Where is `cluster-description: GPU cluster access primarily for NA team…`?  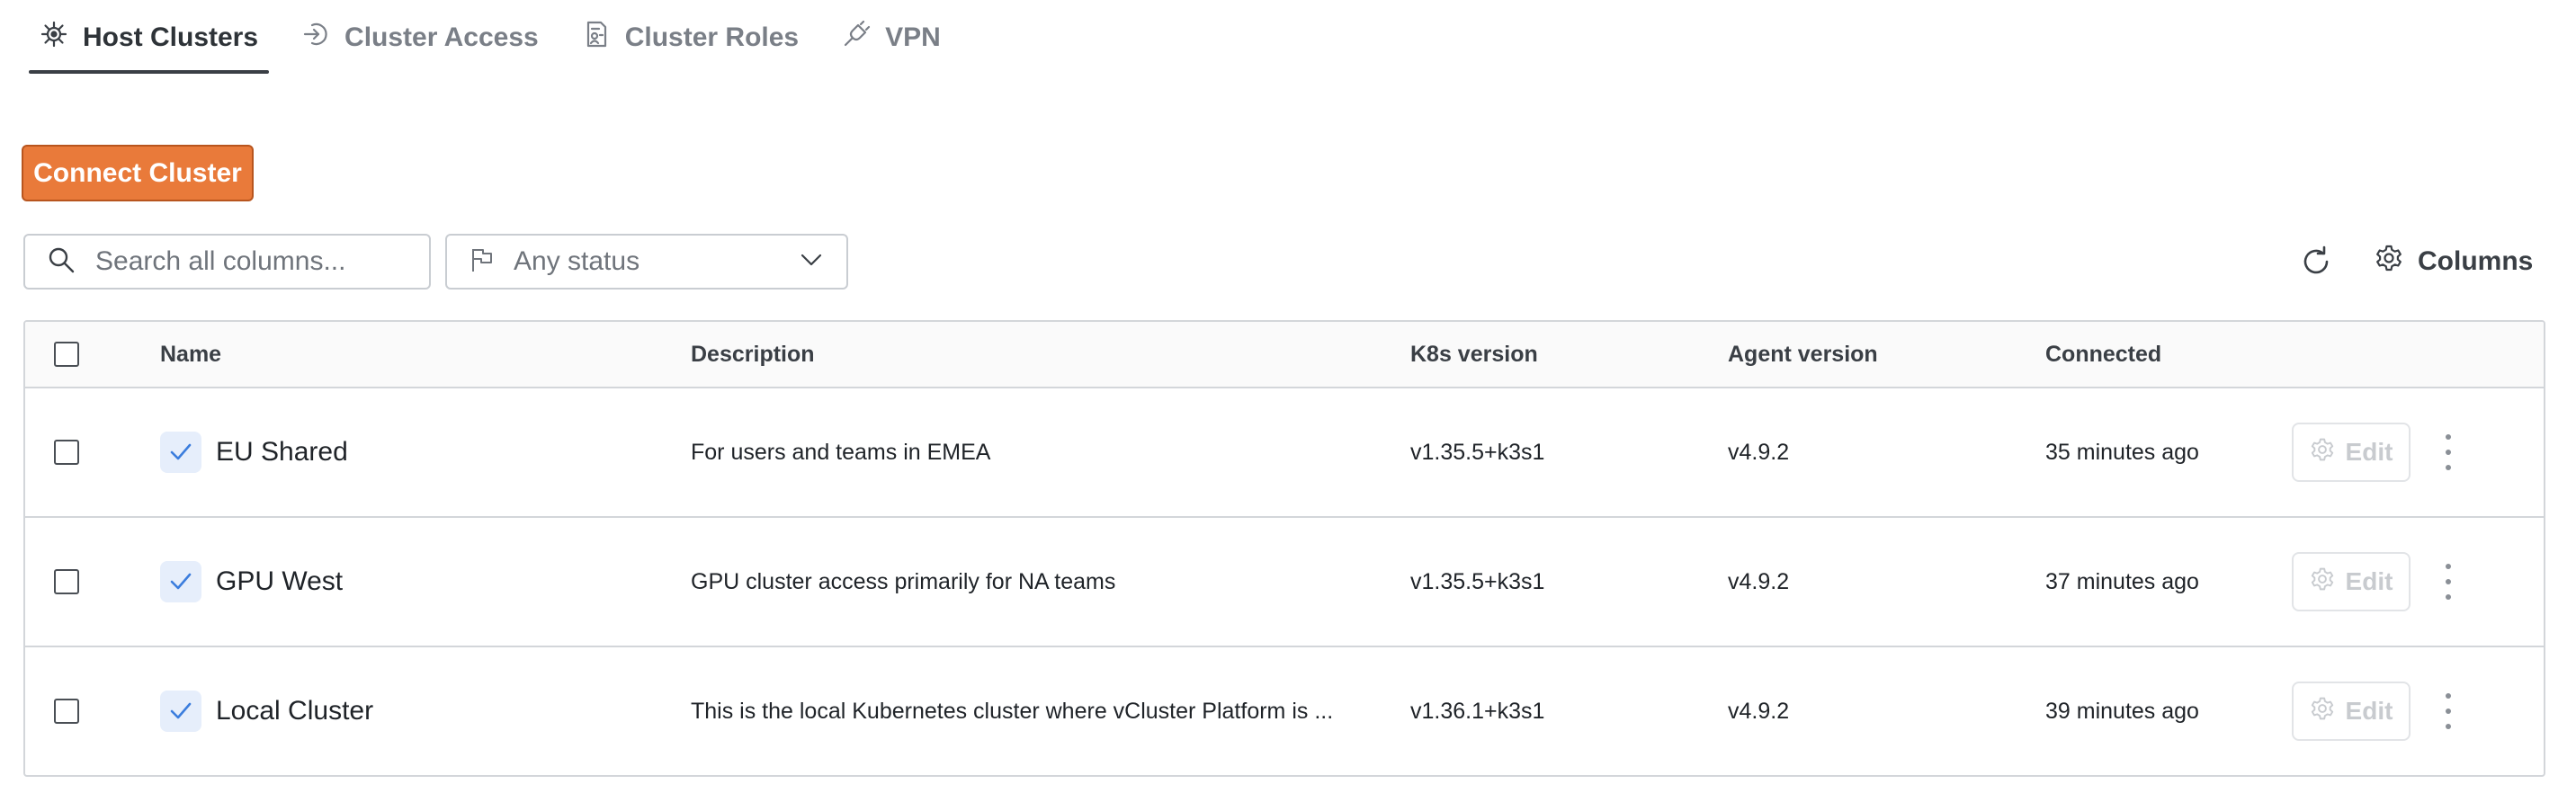 cluster-description: GPU cluster access primarily for NA team… is located at coordinates (903, 581).